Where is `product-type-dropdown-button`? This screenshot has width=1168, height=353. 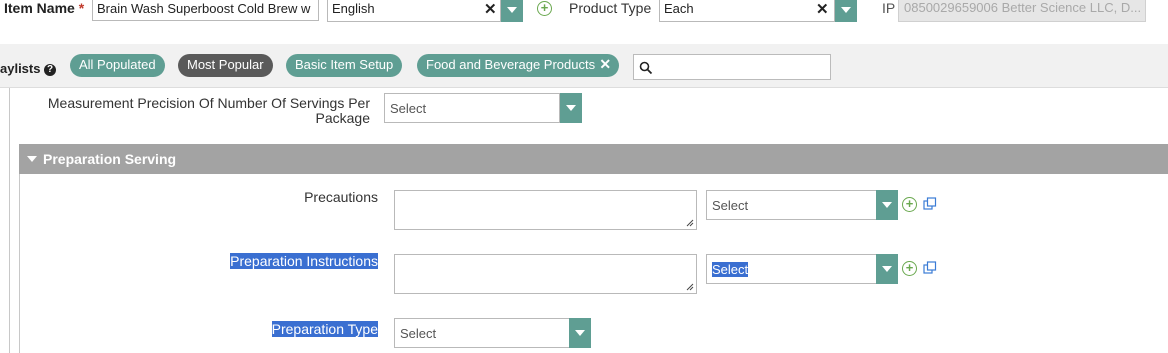 product-type-dropdown-button is located at coordinates (846, 11).